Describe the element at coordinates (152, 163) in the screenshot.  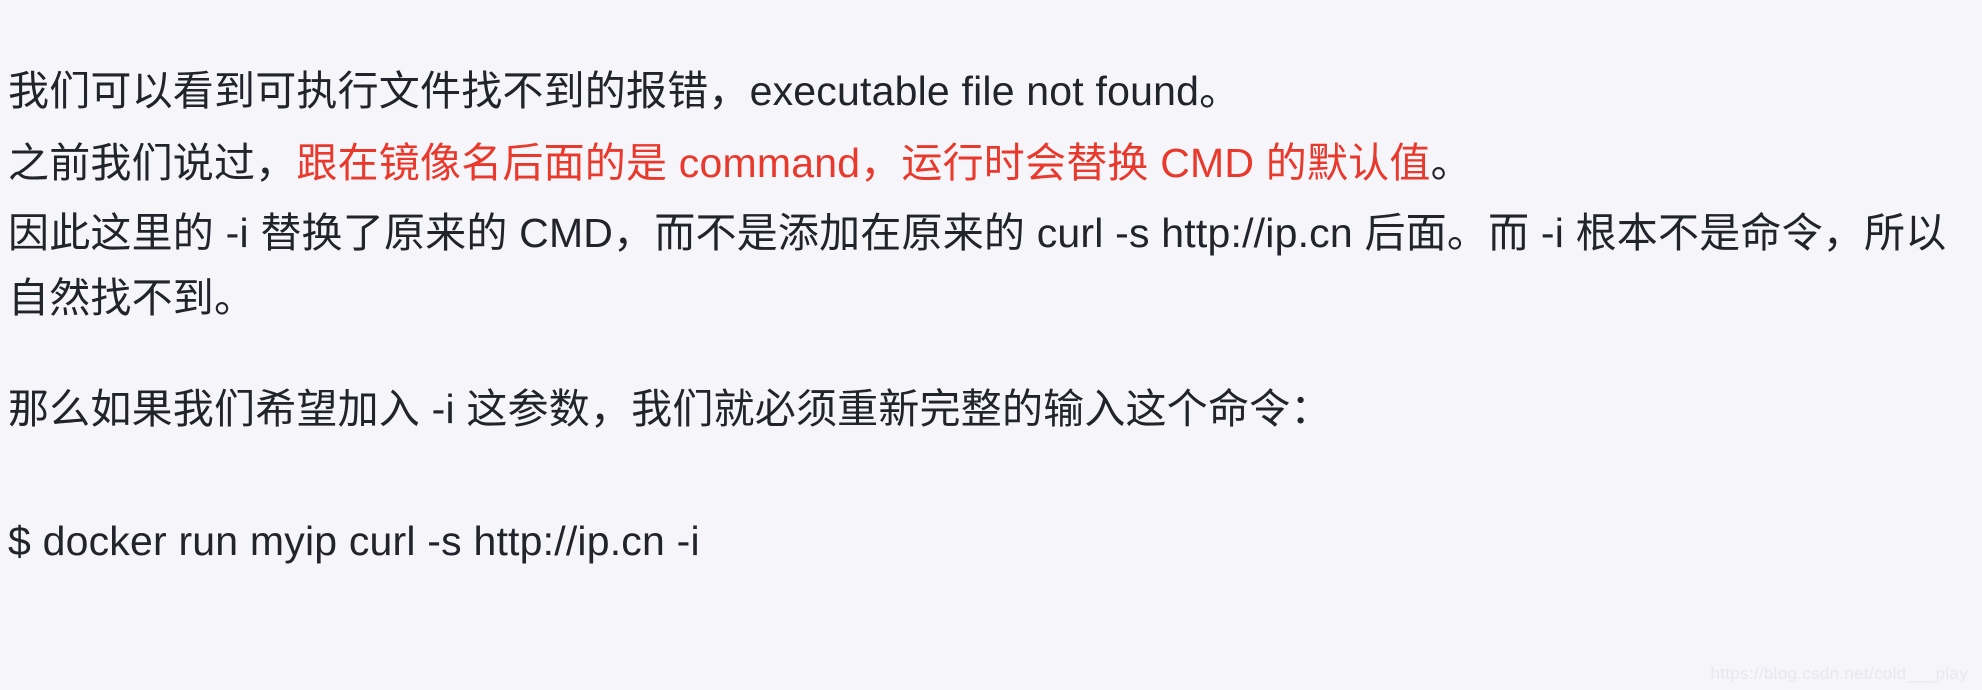
I see `paragraph-command-note-prefix: 之前我们说过，` at that location.